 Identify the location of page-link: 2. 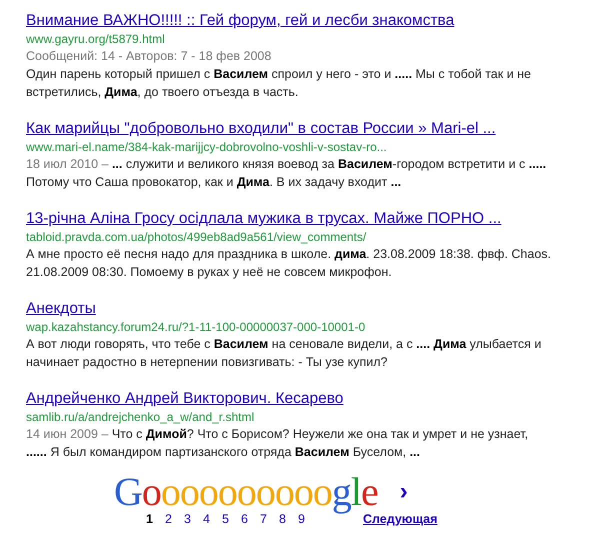
(174, 519).